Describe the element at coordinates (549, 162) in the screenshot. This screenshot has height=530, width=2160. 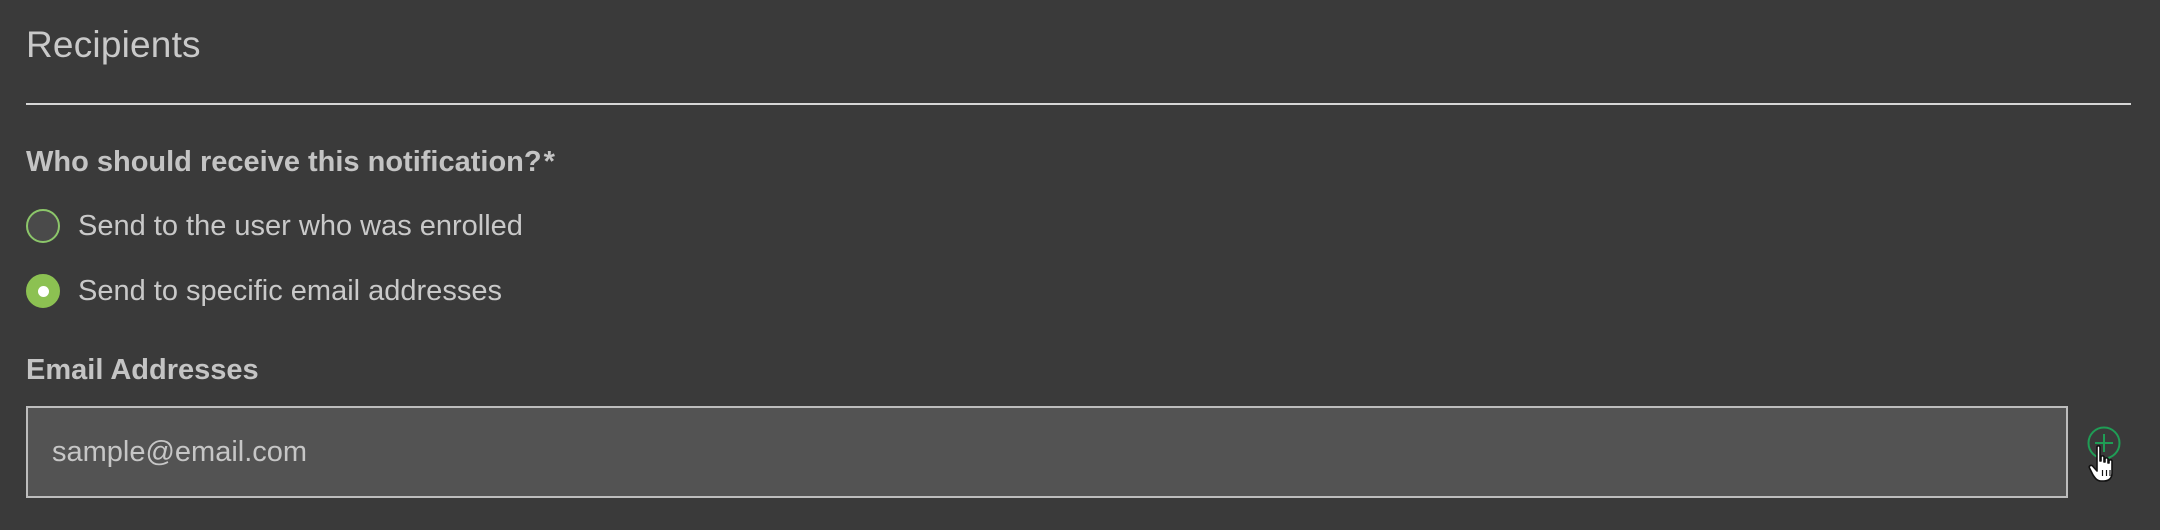
I see `required-asterisk: *` at that location.